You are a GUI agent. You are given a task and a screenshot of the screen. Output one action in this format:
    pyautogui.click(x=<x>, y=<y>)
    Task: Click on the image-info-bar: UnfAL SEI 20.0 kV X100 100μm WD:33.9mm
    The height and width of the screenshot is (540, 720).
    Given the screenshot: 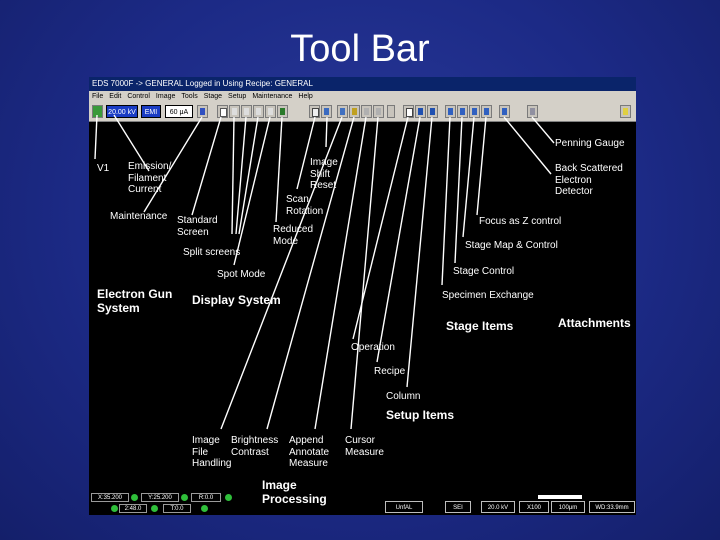 What is the action you would take?
    pyautogui.click(x=510, y=508)
    